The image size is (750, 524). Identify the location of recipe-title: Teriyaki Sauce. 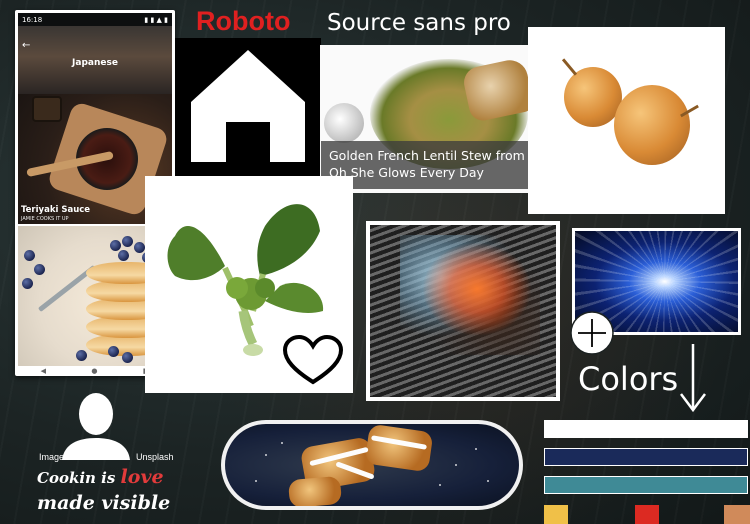
(56, 210).